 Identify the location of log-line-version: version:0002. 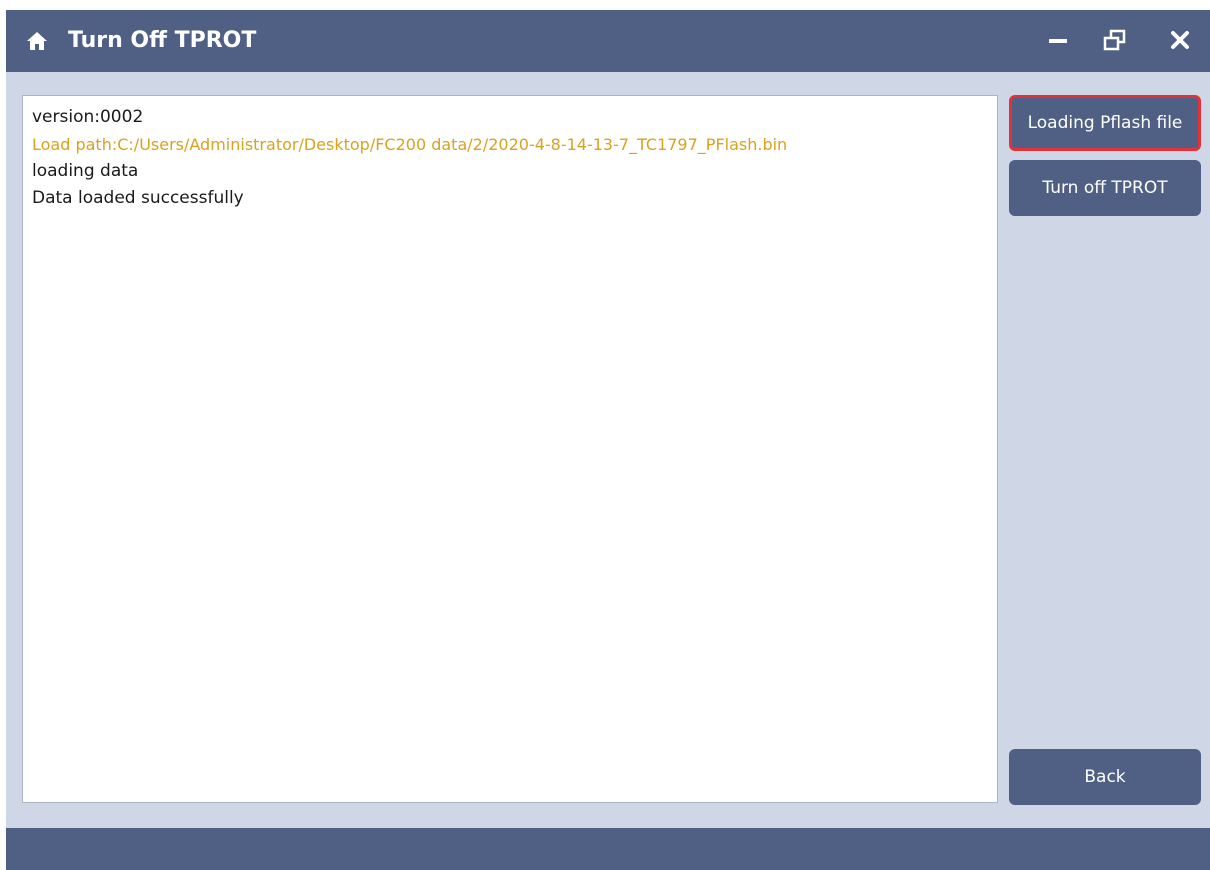
(88, 117).